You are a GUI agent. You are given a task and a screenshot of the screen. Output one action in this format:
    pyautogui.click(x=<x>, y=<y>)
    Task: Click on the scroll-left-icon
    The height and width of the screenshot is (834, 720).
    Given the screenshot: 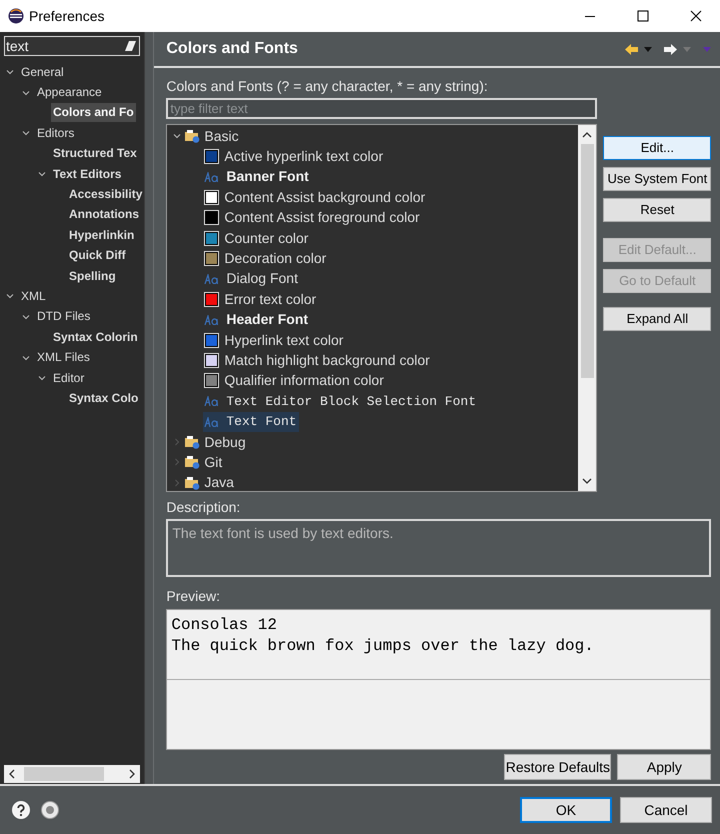 What is the action you would take?
    pyautogui.click(x=12, y=774)
    